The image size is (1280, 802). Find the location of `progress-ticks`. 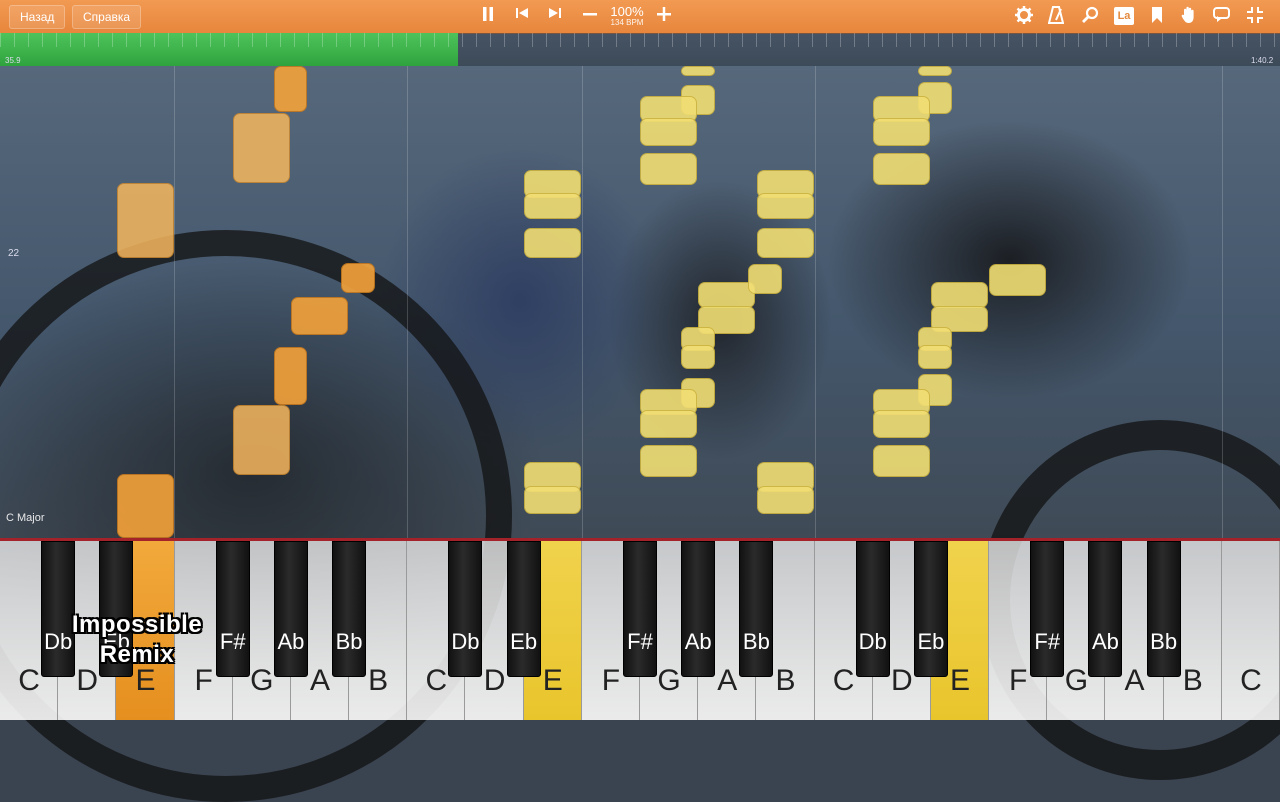

progress-ticks is located at coordinates (640, 40).